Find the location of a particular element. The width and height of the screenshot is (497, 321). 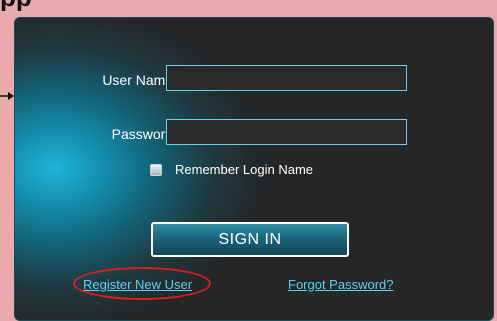

page-heading-fragment: pp is located at coordinates (35, 5).